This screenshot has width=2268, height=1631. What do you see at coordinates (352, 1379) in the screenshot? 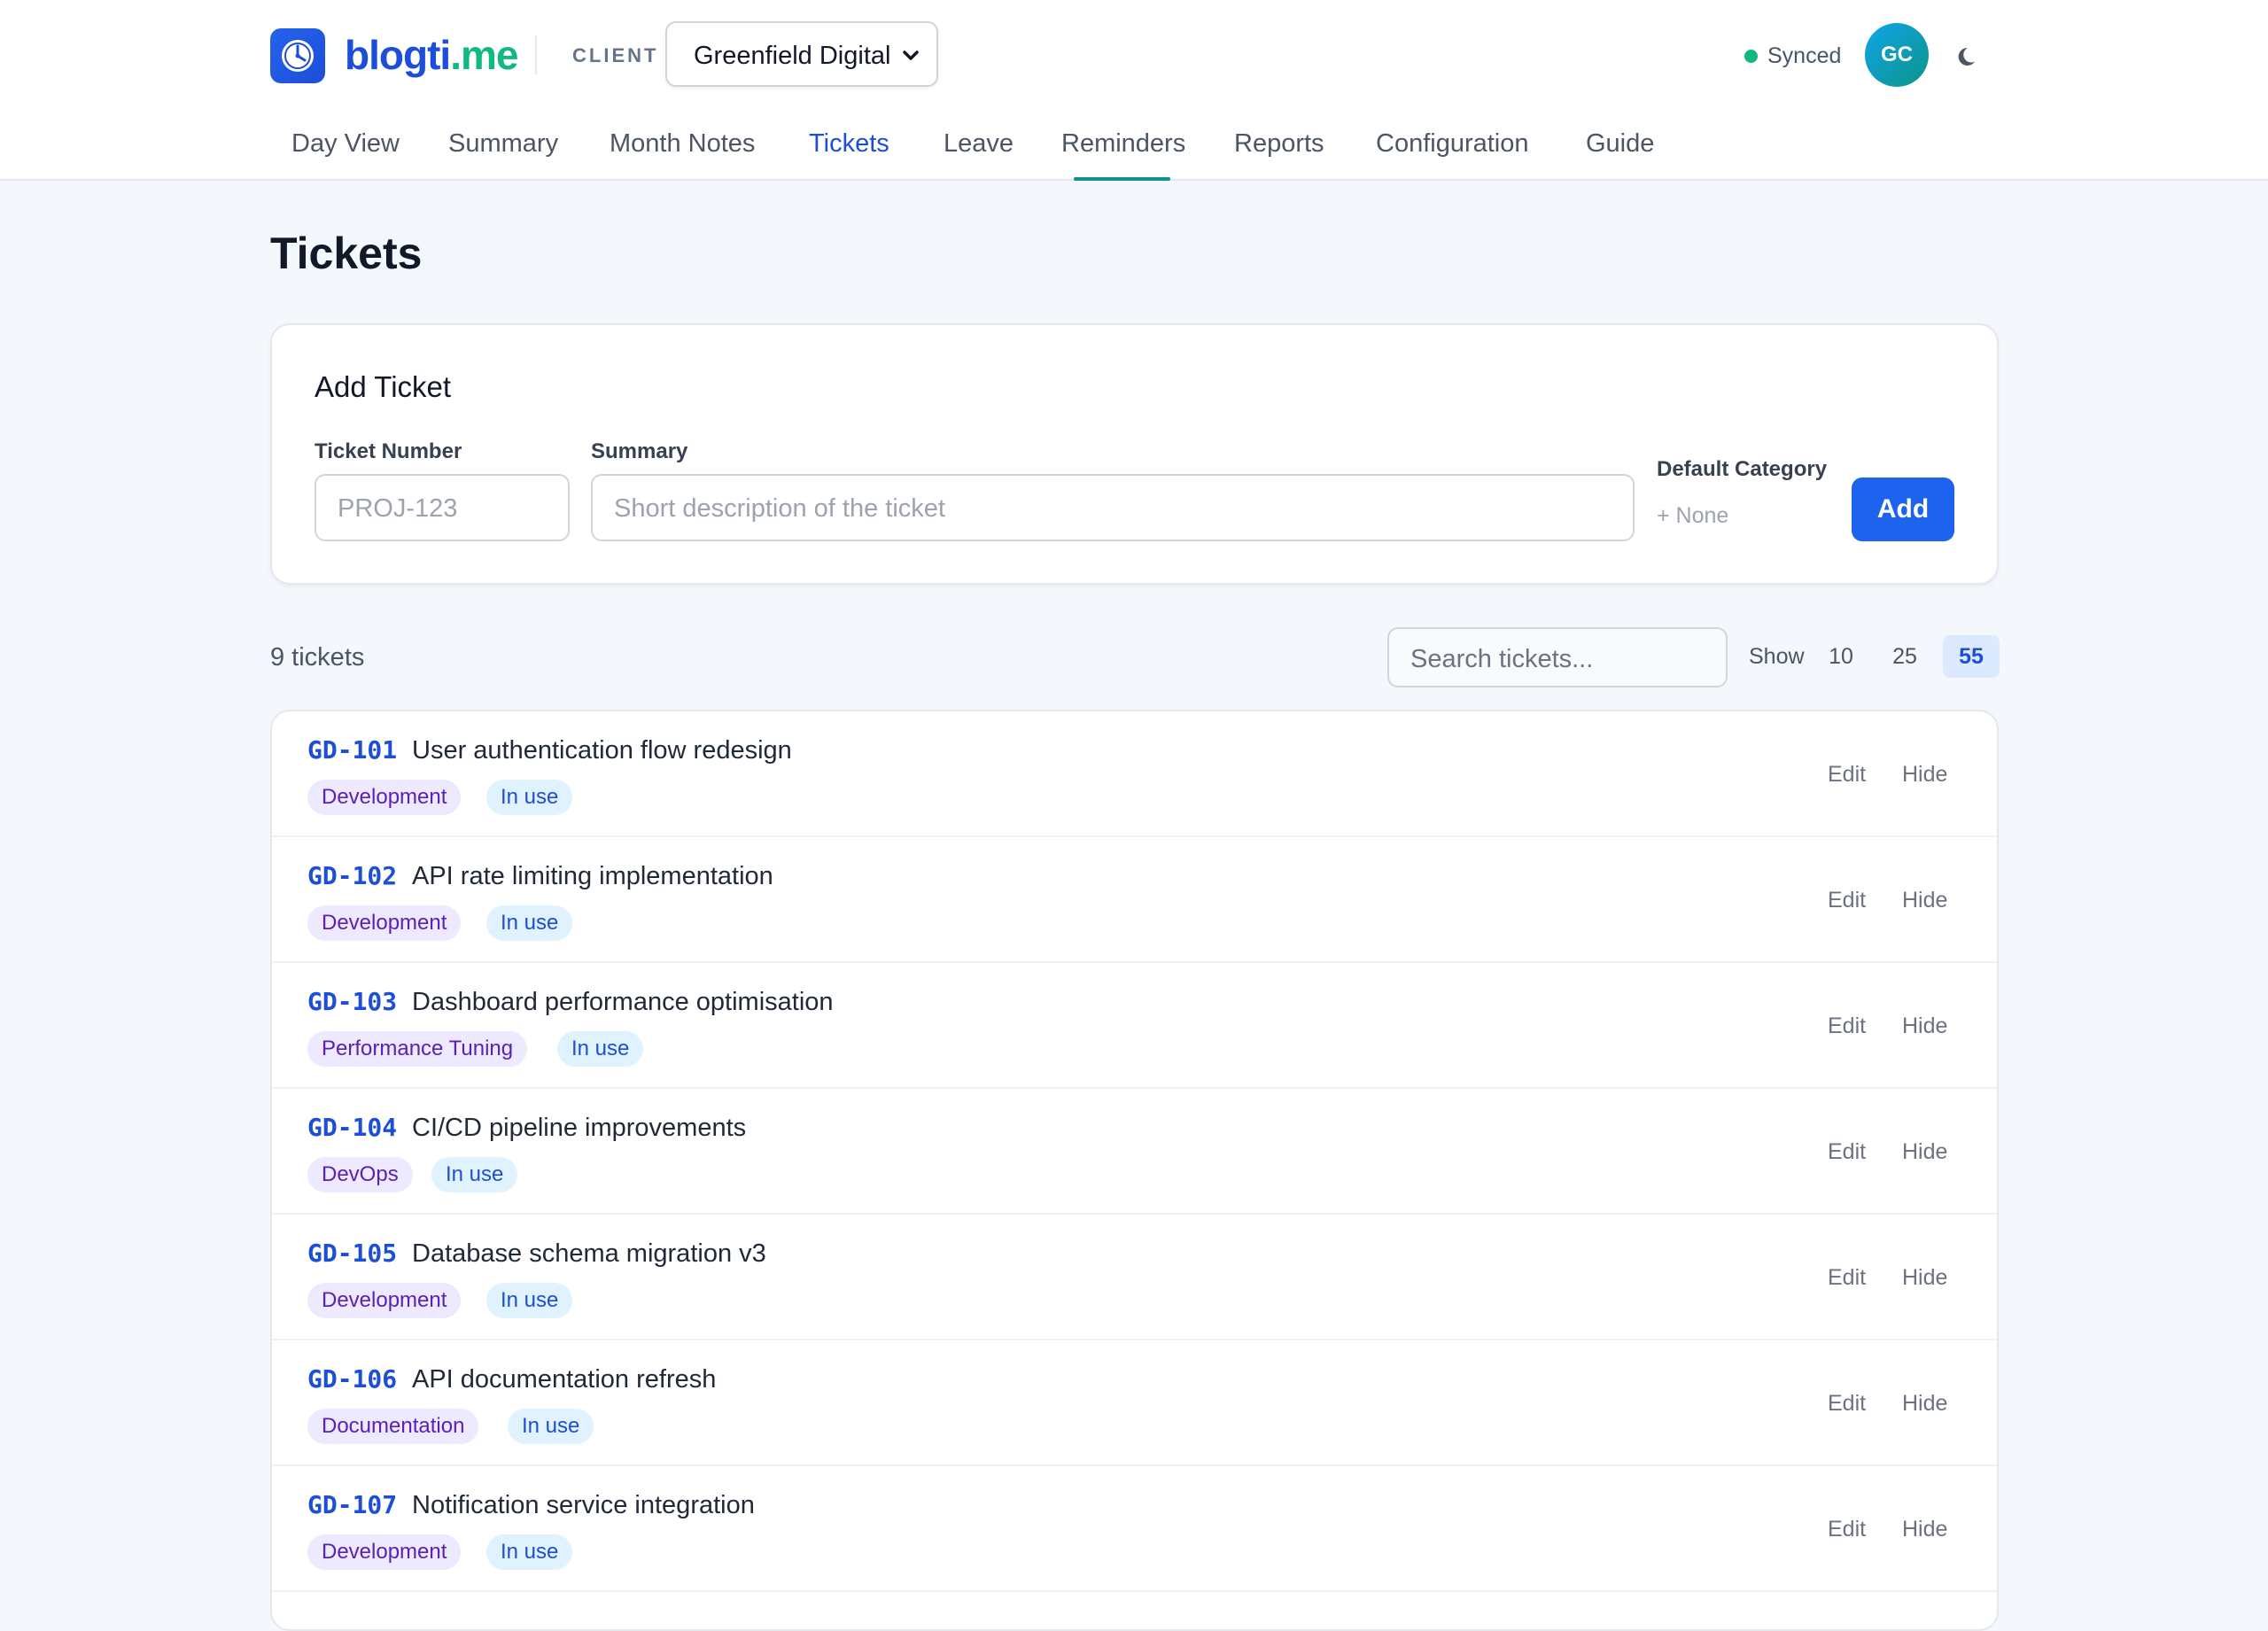
I see `ticket-id: GD-106` at bounding box center [352, 1379].